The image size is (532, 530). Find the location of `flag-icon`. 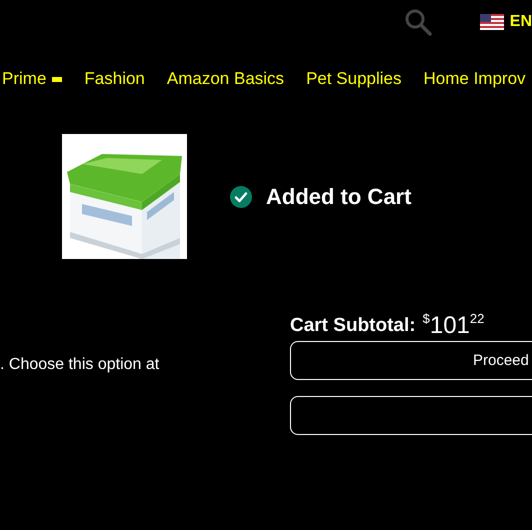

flag-icon is located at coordinates (492, 22).